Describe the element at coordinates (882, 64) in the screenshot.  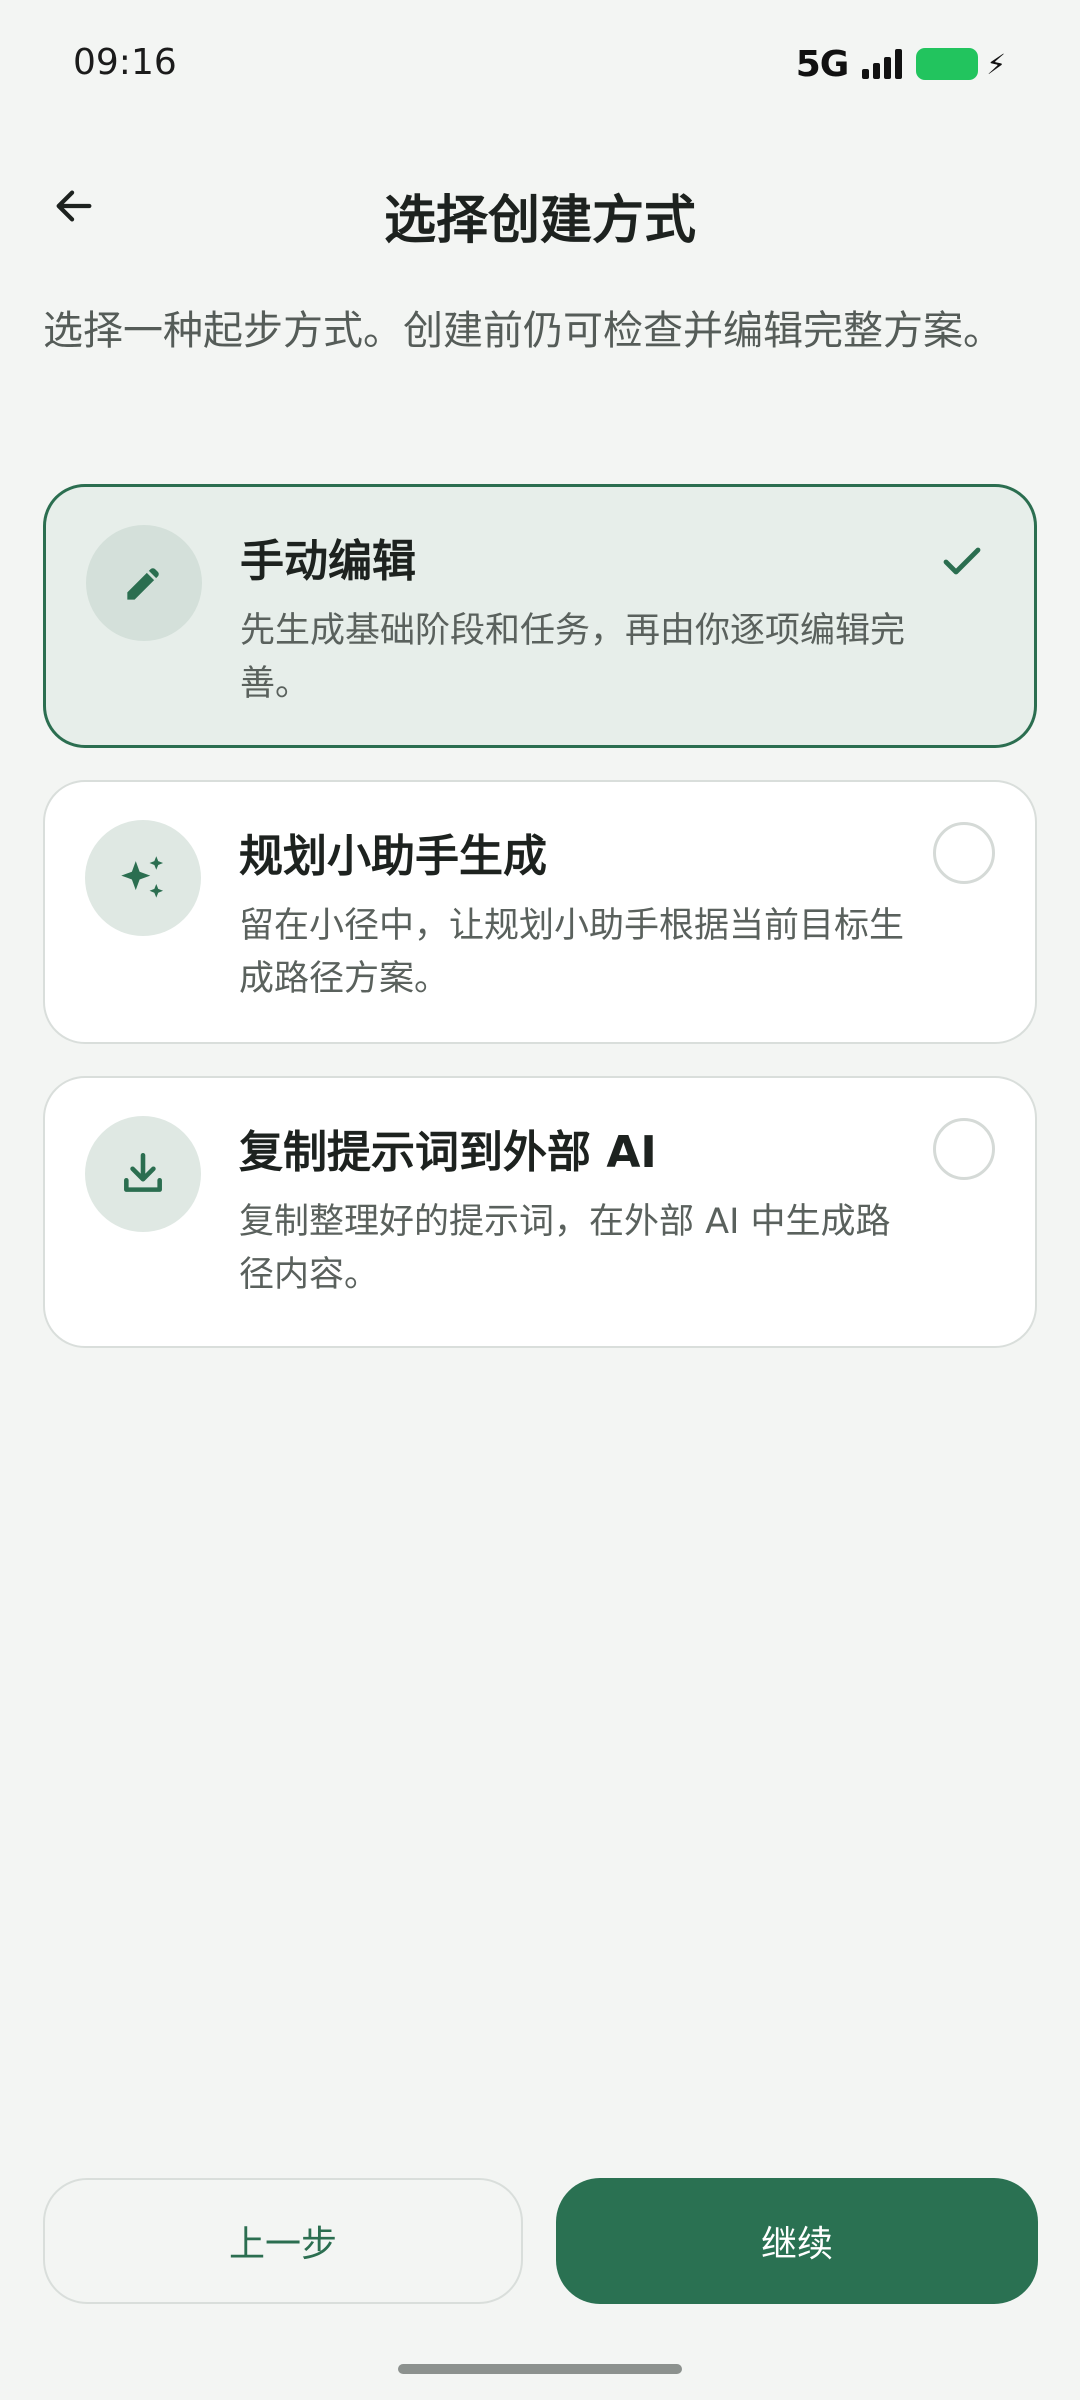
I see `signal-icon` at that location.